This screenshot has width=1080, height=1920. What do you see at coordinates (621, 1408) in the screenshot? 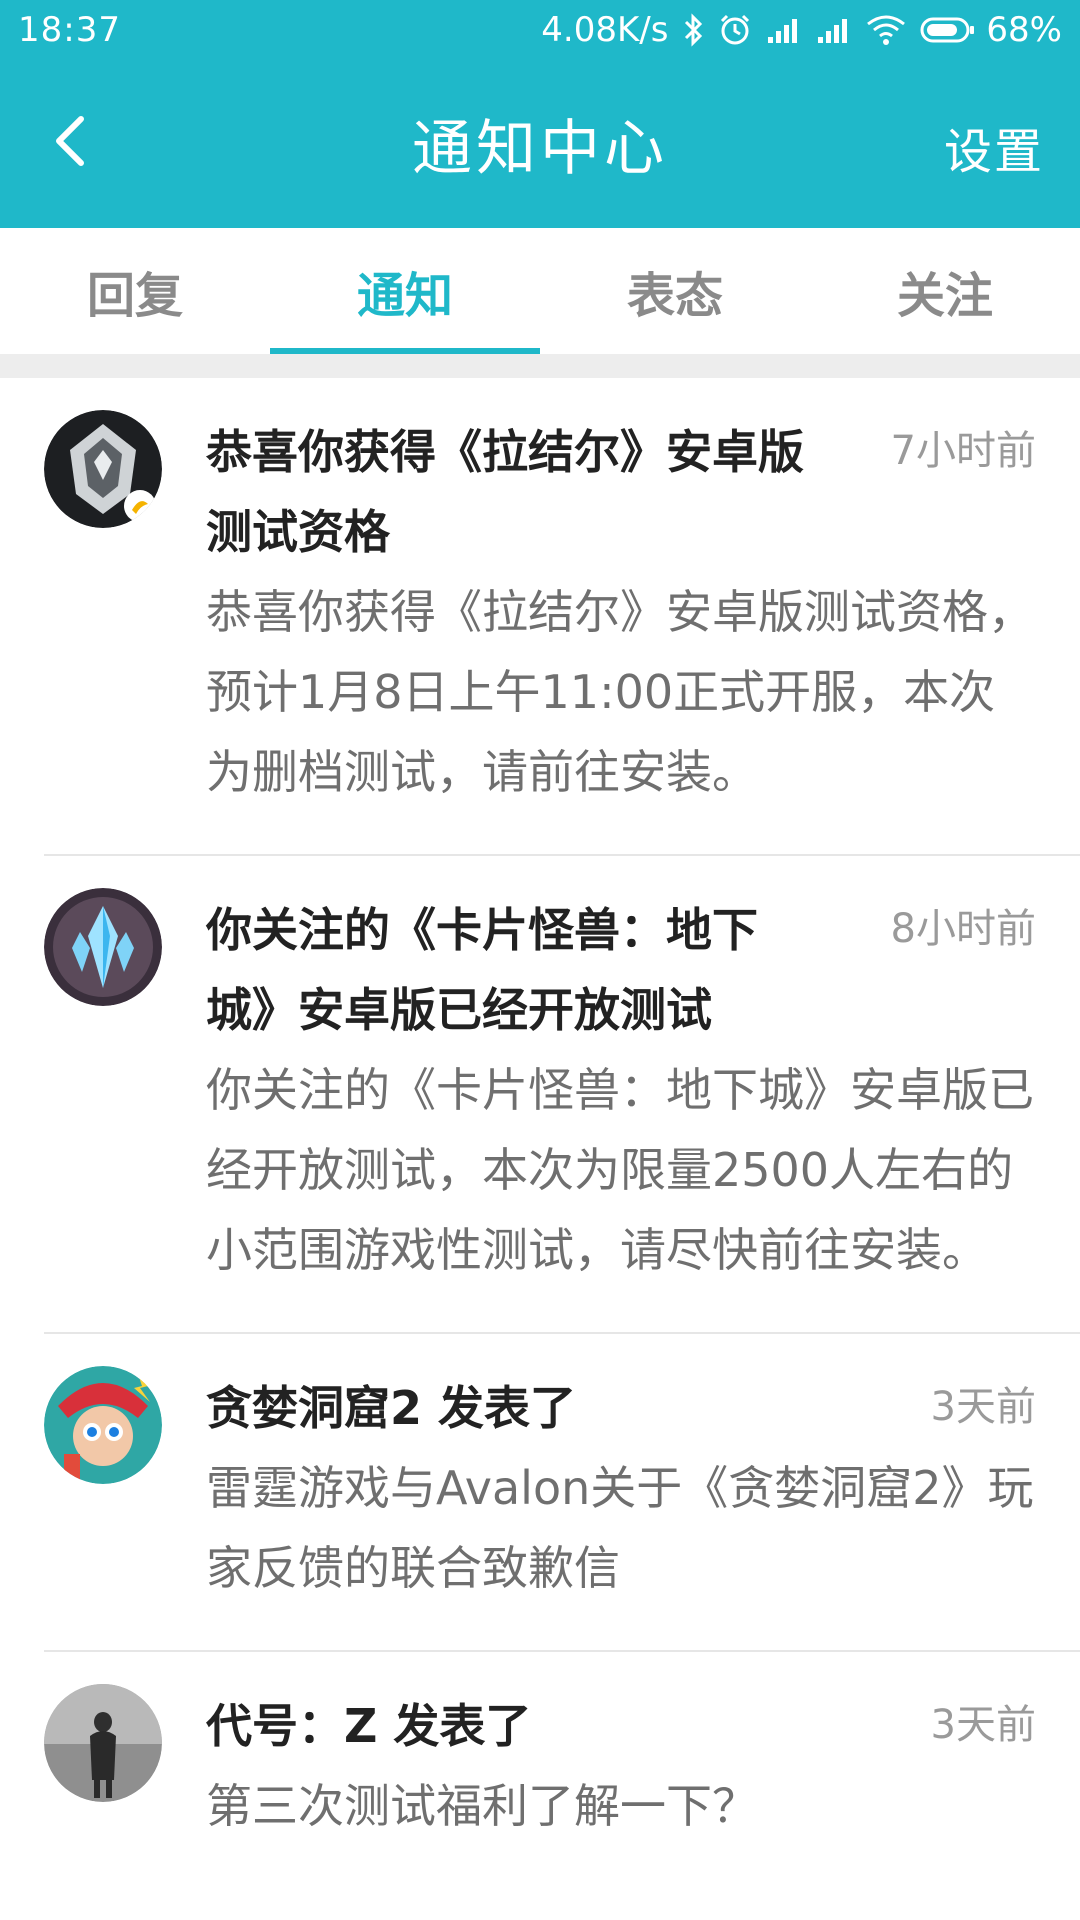
I see `notification-header: 贪婪洞窟2 发表了 3天前` at bounding box center [621, 1408].